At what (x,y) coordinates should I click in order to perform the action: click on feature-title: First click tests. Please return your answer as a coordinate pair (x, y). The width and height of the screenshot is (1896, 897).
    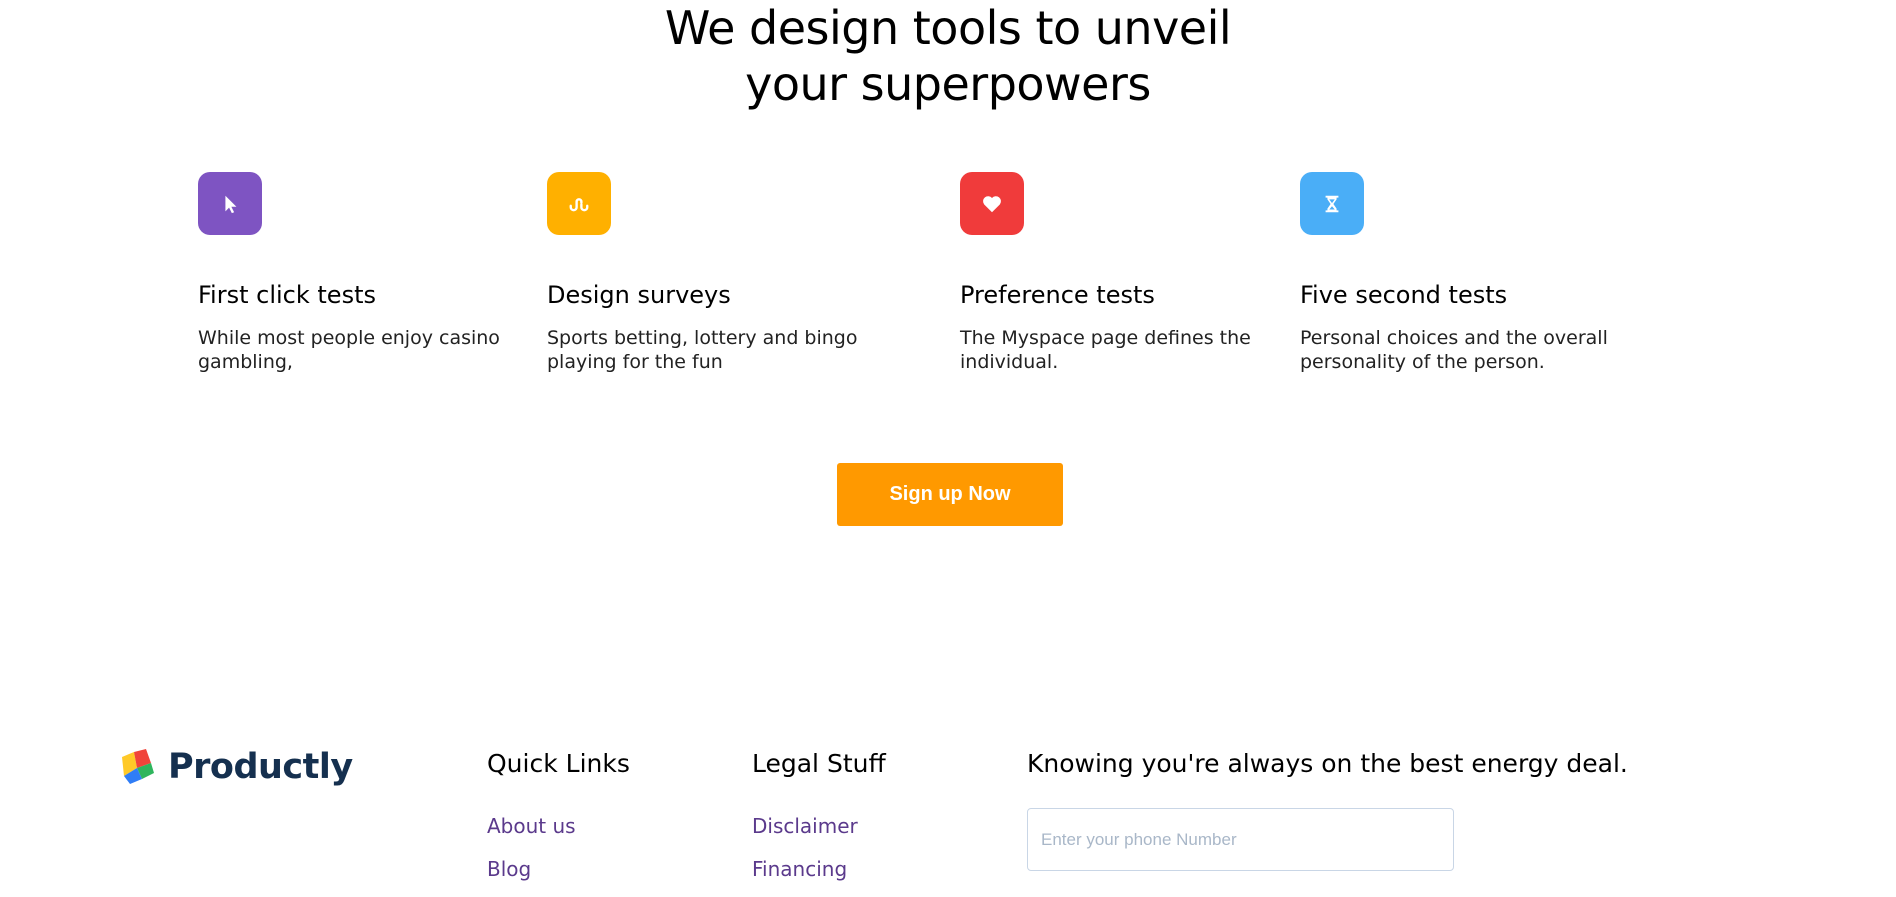
    Looking at the image, I should click on (287, 295).